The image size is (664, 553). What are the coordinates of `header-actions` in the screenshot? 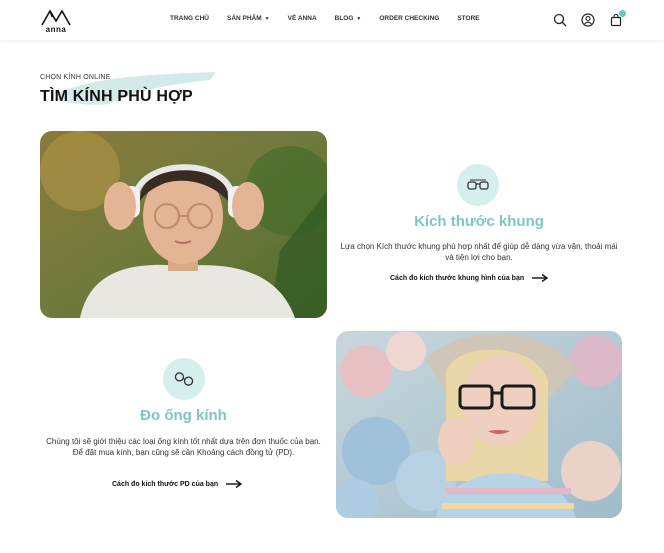 It's located at (589, 18).